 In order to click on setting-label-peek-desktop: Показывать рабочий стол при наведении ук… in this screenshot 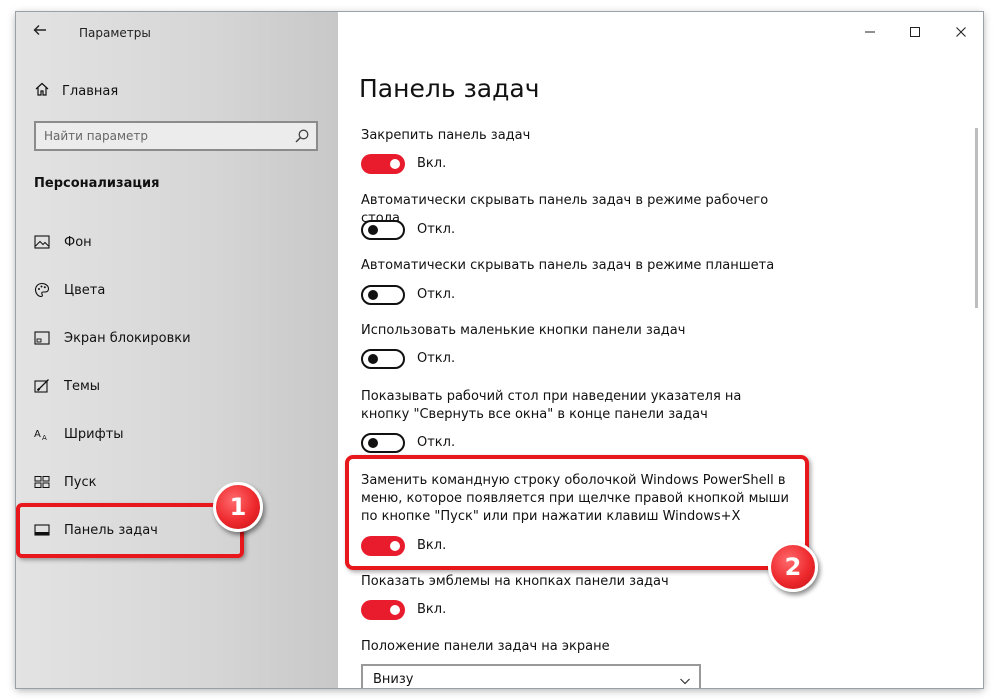, I will do `click(551, 405)`.